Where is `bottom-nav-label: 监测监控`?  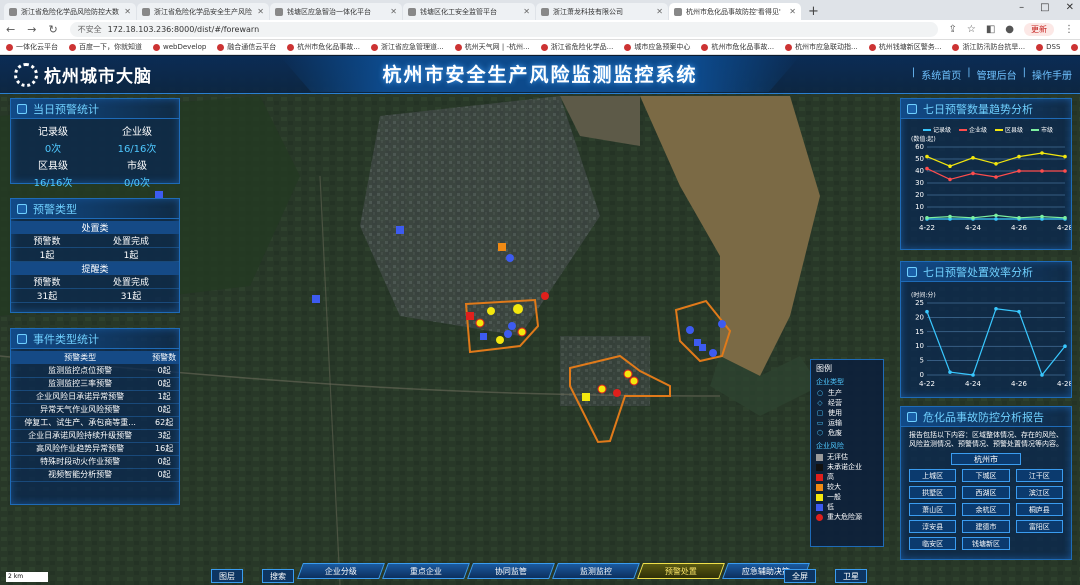
bottom-nav-label: 监测监控 is located at coordinates (596, 571).